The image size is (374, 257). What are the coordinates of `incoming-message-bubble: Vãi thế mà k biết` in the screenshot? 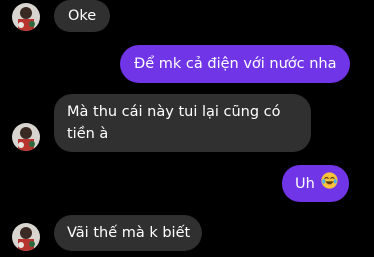 It's located at (128, 233).